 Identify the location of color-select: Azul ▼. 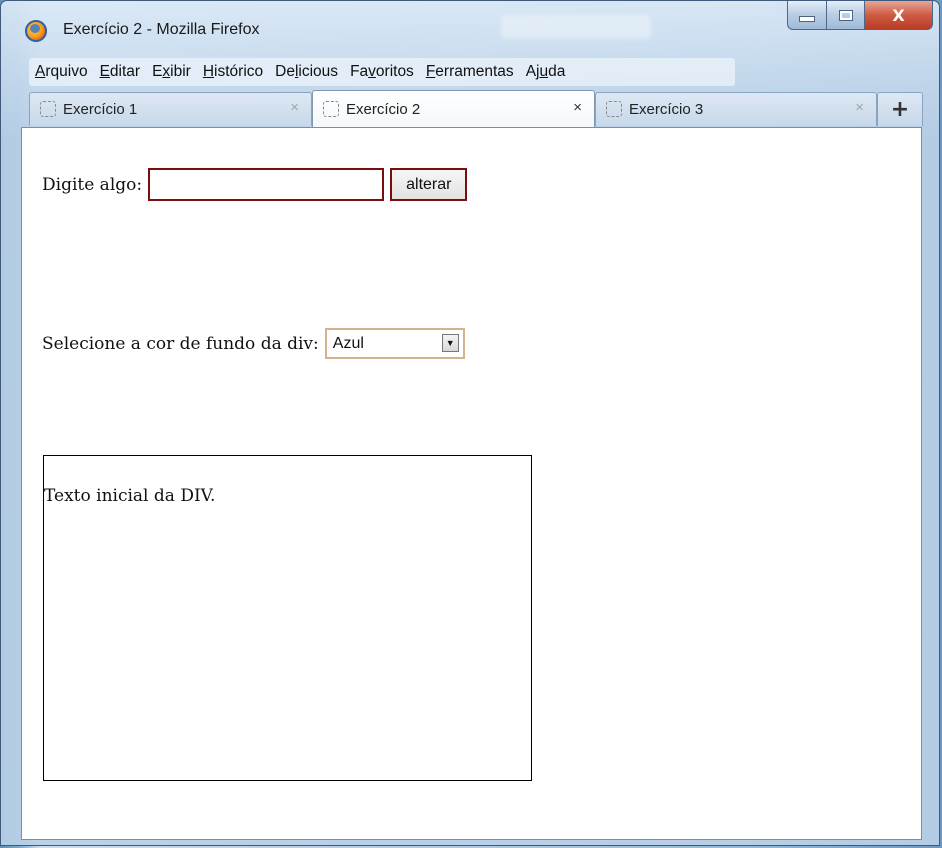
(394, 343).